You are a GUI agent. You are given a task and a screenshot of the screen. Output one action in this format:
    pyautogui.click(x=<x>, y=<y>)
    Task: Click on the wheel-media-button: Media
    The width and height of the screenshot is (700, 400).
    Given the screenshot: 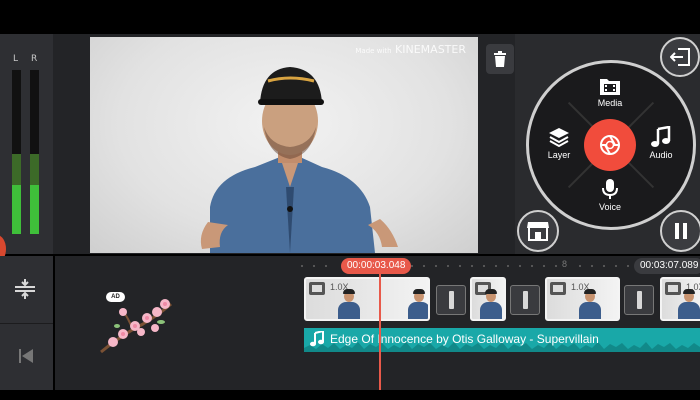 What is the action you would take?
    pyautogui.click(x=610, y=92)
    